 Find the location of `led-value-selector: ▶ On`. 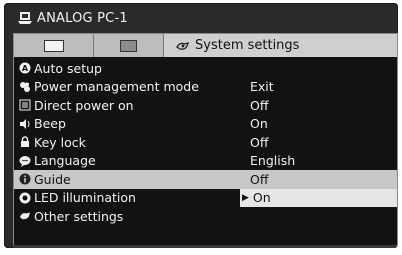

led-value-selector: ▶ On is located at coordinates (318, 197).